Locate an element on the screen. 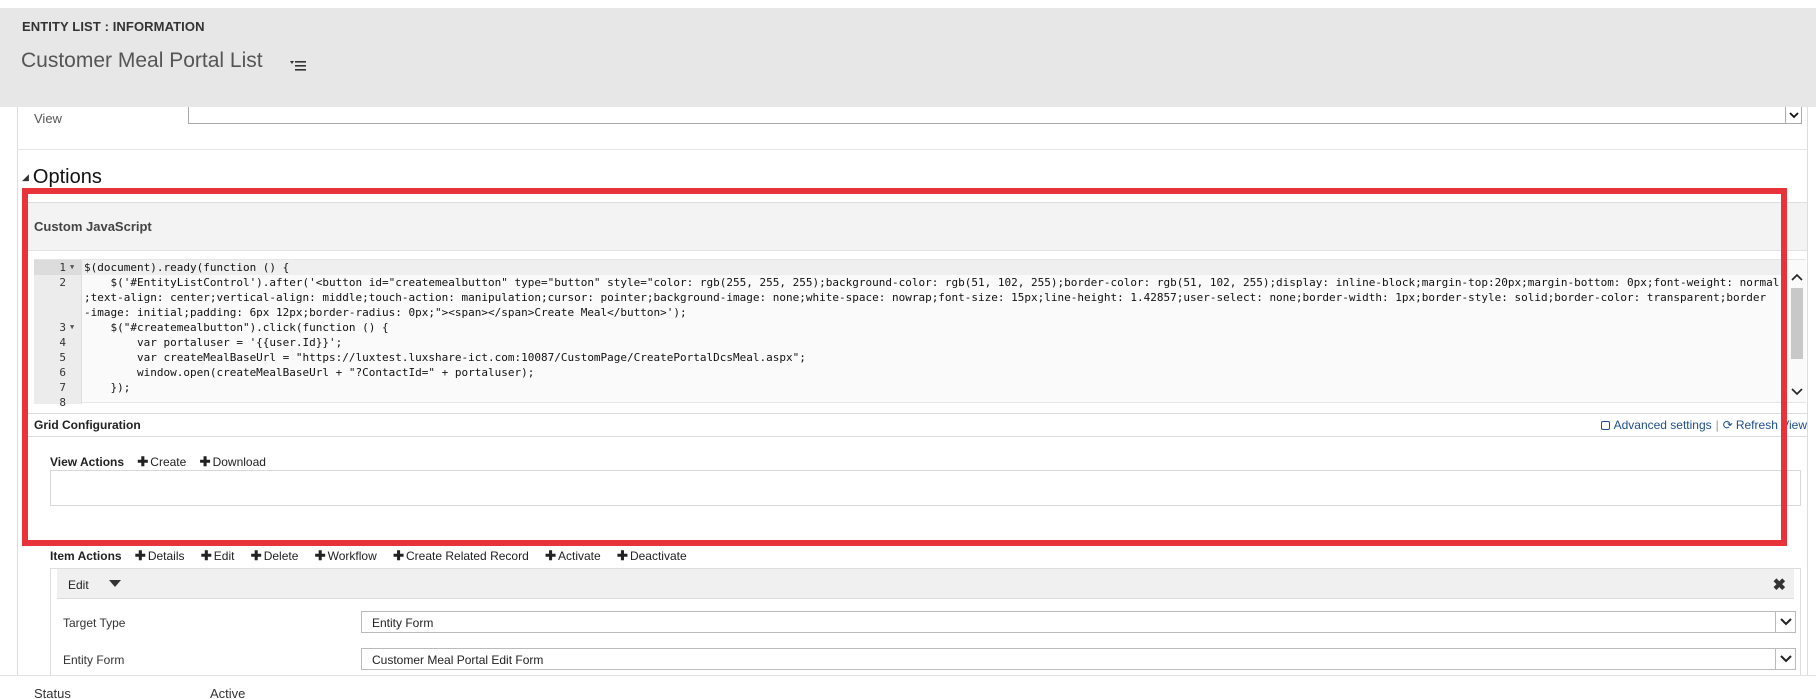 The height and width of the screenshot is (699, 1816). item-action-label: Details is located at coordinates (166, 556).